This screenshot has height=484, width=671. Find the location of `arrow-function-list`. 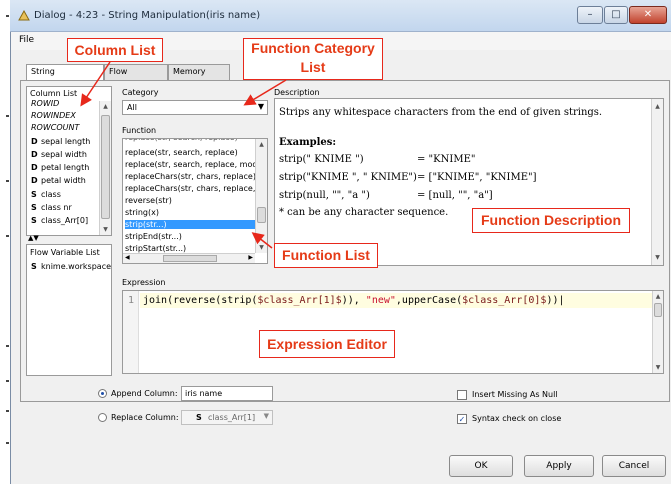

arrow-function-list is located at coordinates (262, 240).